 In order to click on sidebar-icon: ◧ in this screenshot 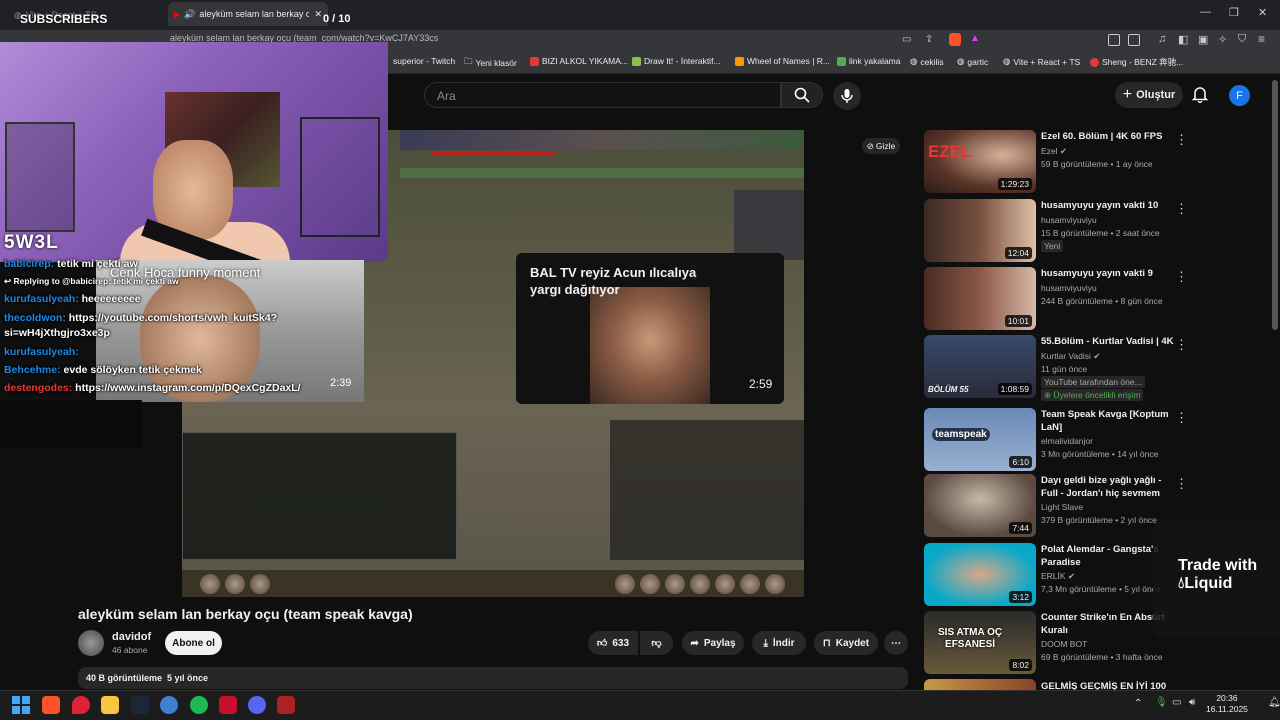, I will do `click(1183, 39)`.